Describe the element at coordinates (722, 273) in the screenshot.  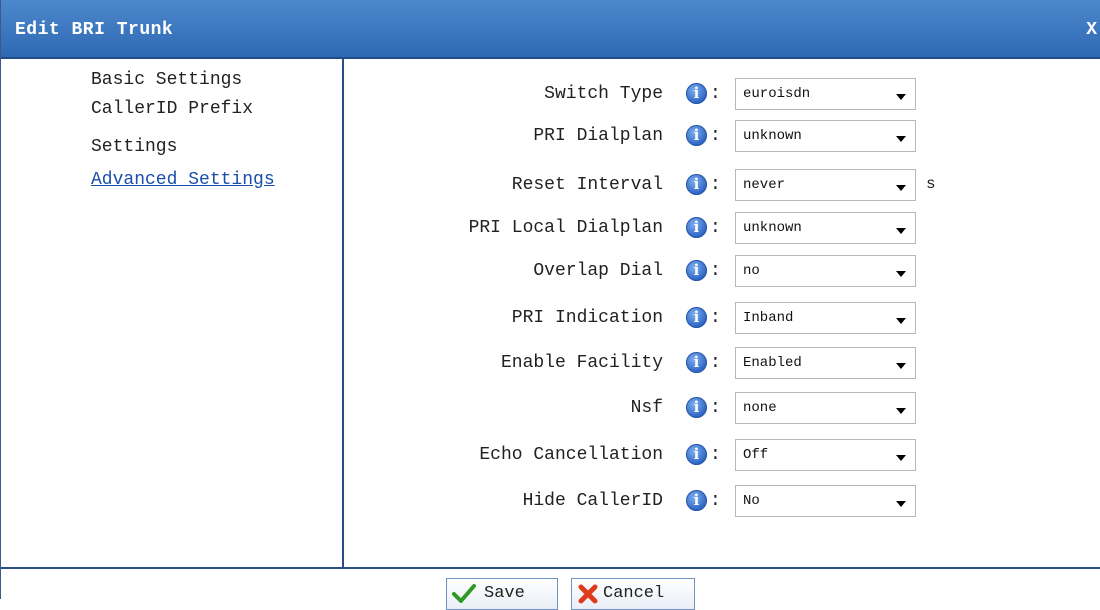
I see `overlap-dial-row: Overlap Dial i : no` at that location.